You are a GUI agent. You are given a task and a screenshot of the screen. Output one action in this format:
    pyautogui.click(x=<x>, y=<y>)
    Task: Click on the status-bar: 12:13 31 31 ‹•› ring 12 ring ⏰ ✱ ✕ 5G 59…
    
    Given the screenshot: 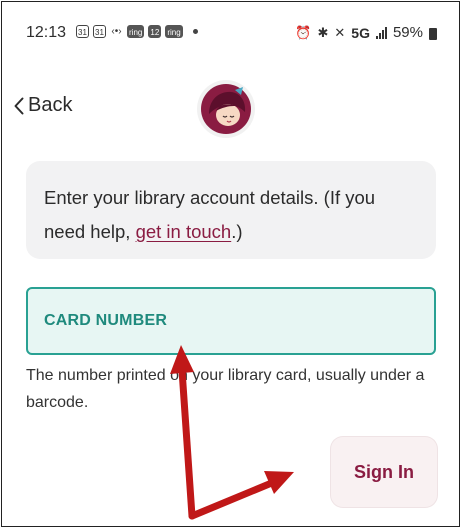 What is the action you would take?
    pyautogui.click(x=230, y=33)
    